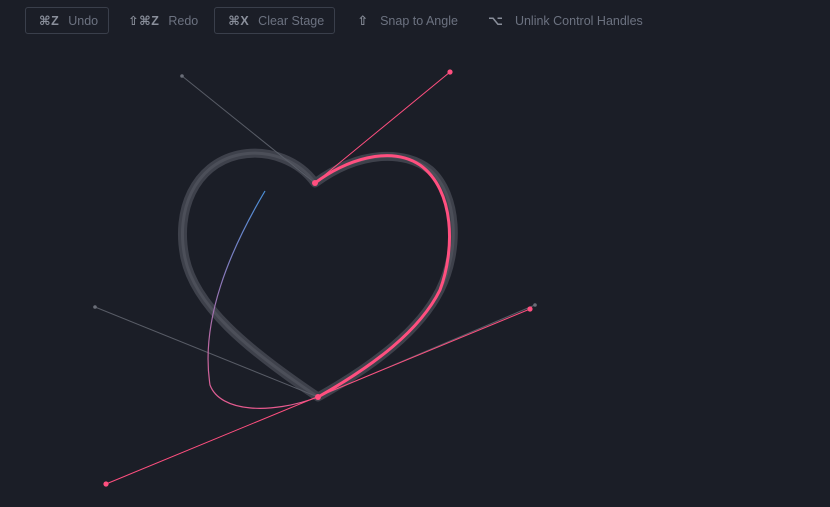  What do you see at coordinates (182, 76) in the screenshot?
I see `control-point-gray-top` at bounding box center [182, 76].